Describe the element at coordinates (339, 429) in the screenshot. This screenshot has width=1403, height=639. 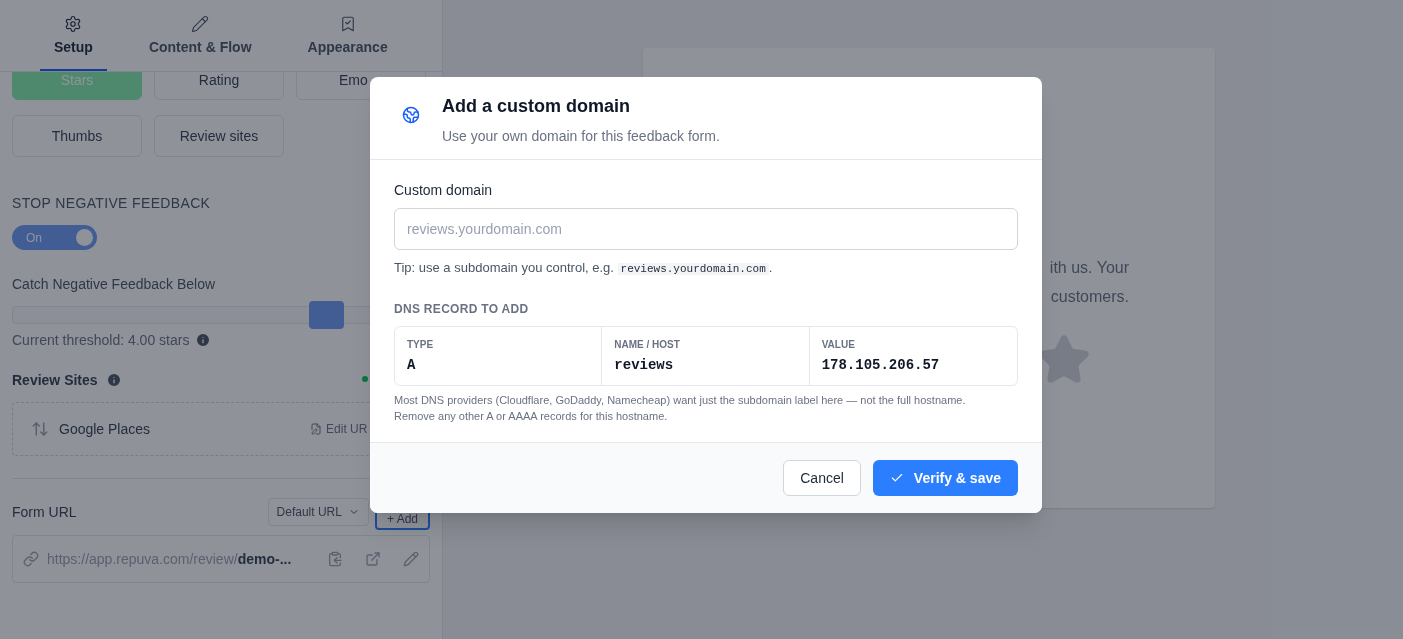
I see `edit-url-link: Edit UR` at that location.